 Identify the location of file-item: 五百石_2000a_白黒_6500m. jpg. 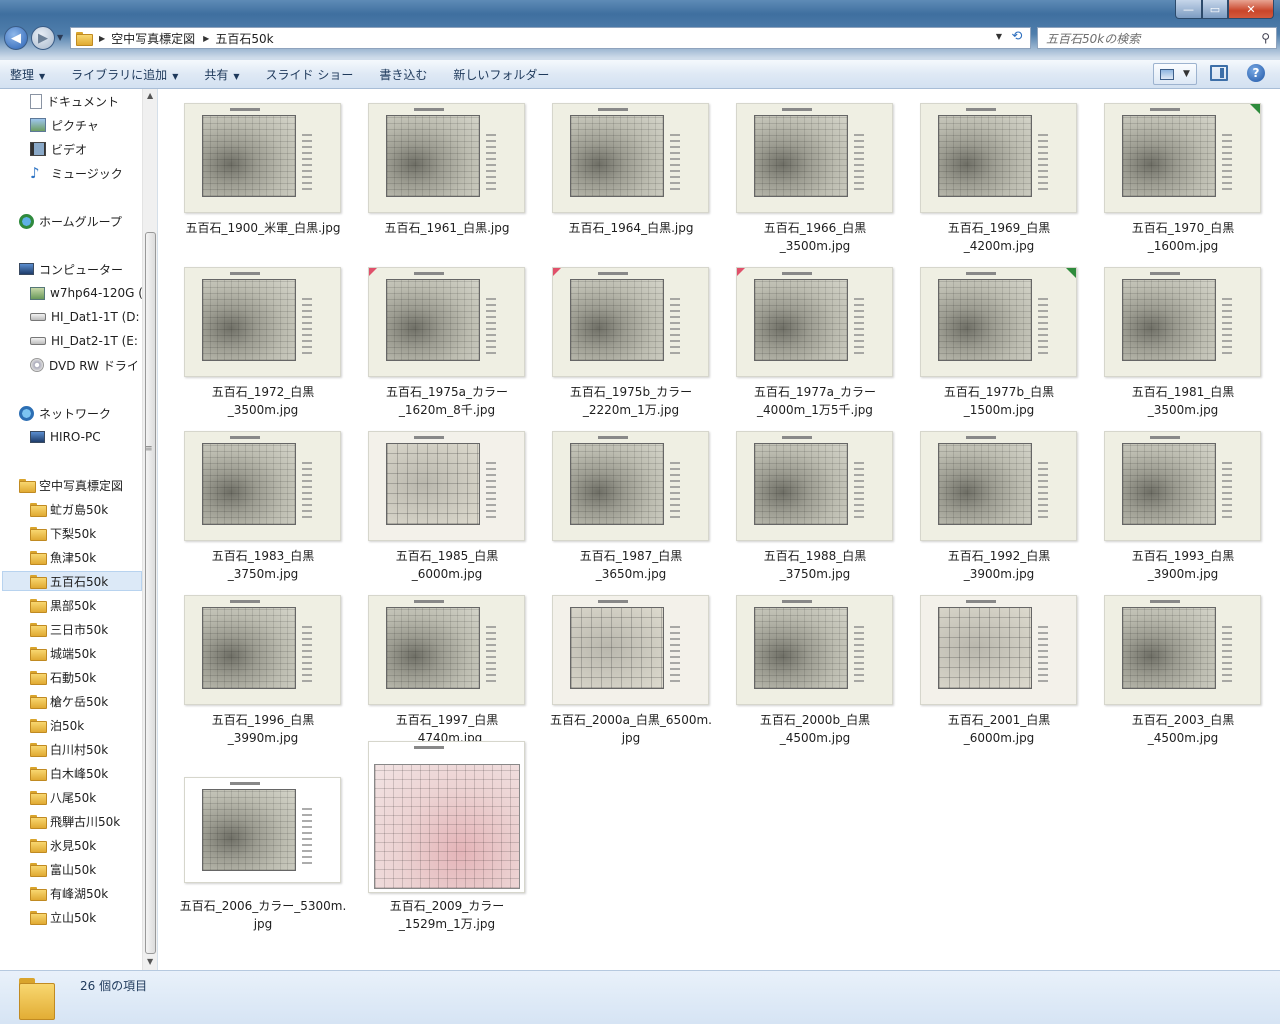
(619, 663).